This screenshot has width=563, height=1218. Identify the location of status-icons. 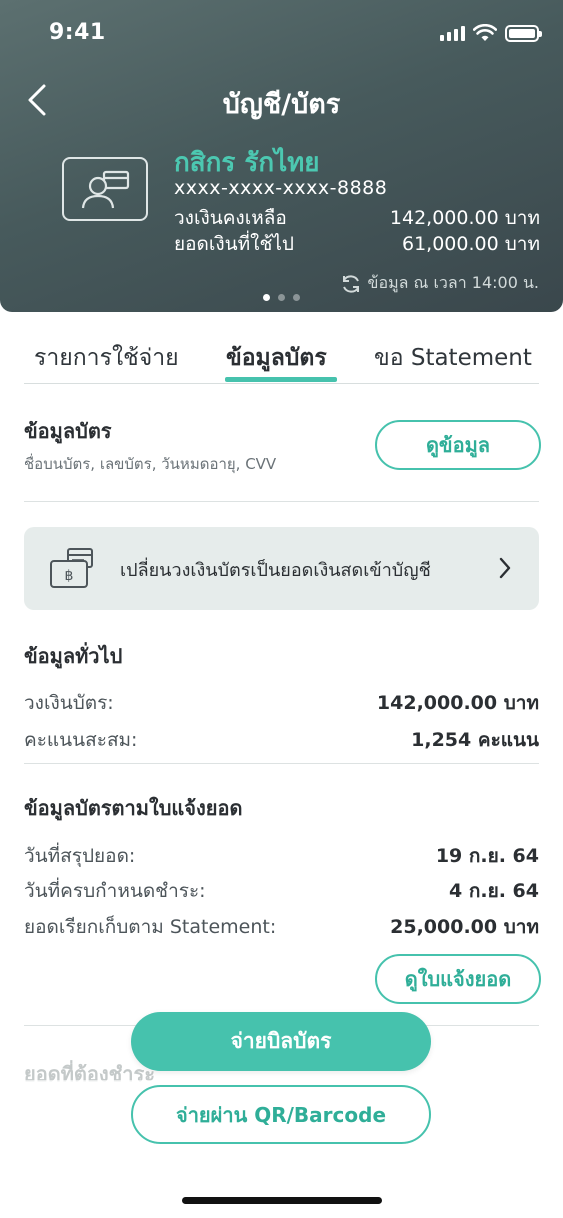
(491, 33).